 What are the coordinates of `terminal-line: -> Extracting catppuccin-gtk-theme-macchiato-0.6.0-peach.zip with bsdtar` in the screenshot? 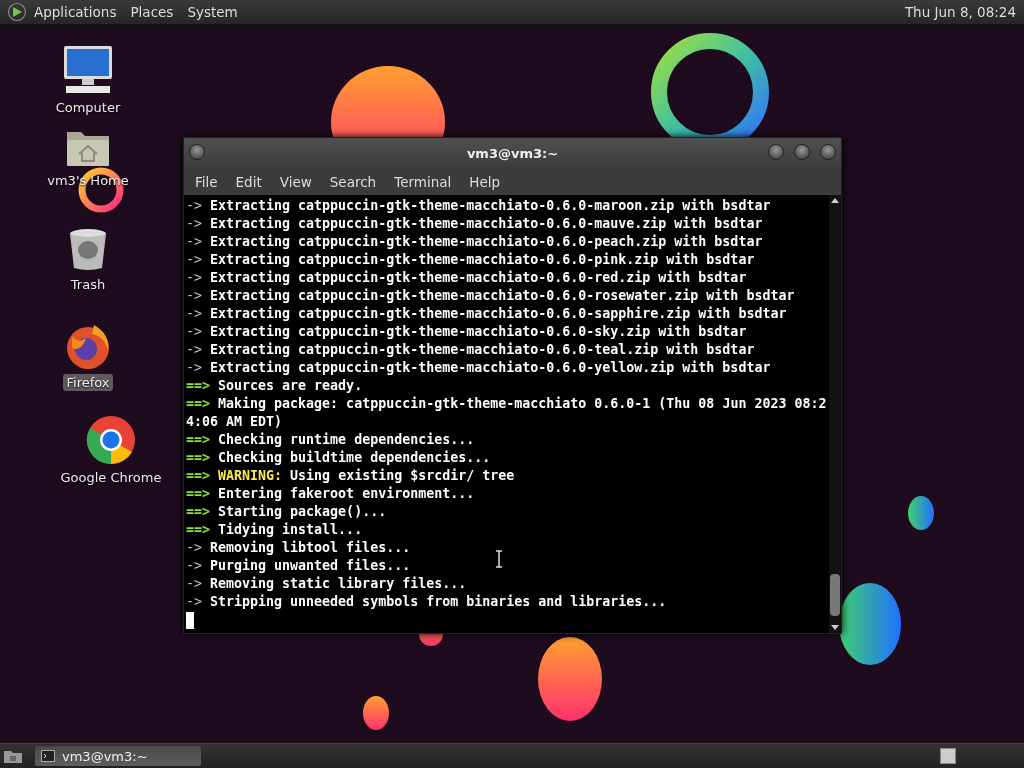 It's located at (474, 242).